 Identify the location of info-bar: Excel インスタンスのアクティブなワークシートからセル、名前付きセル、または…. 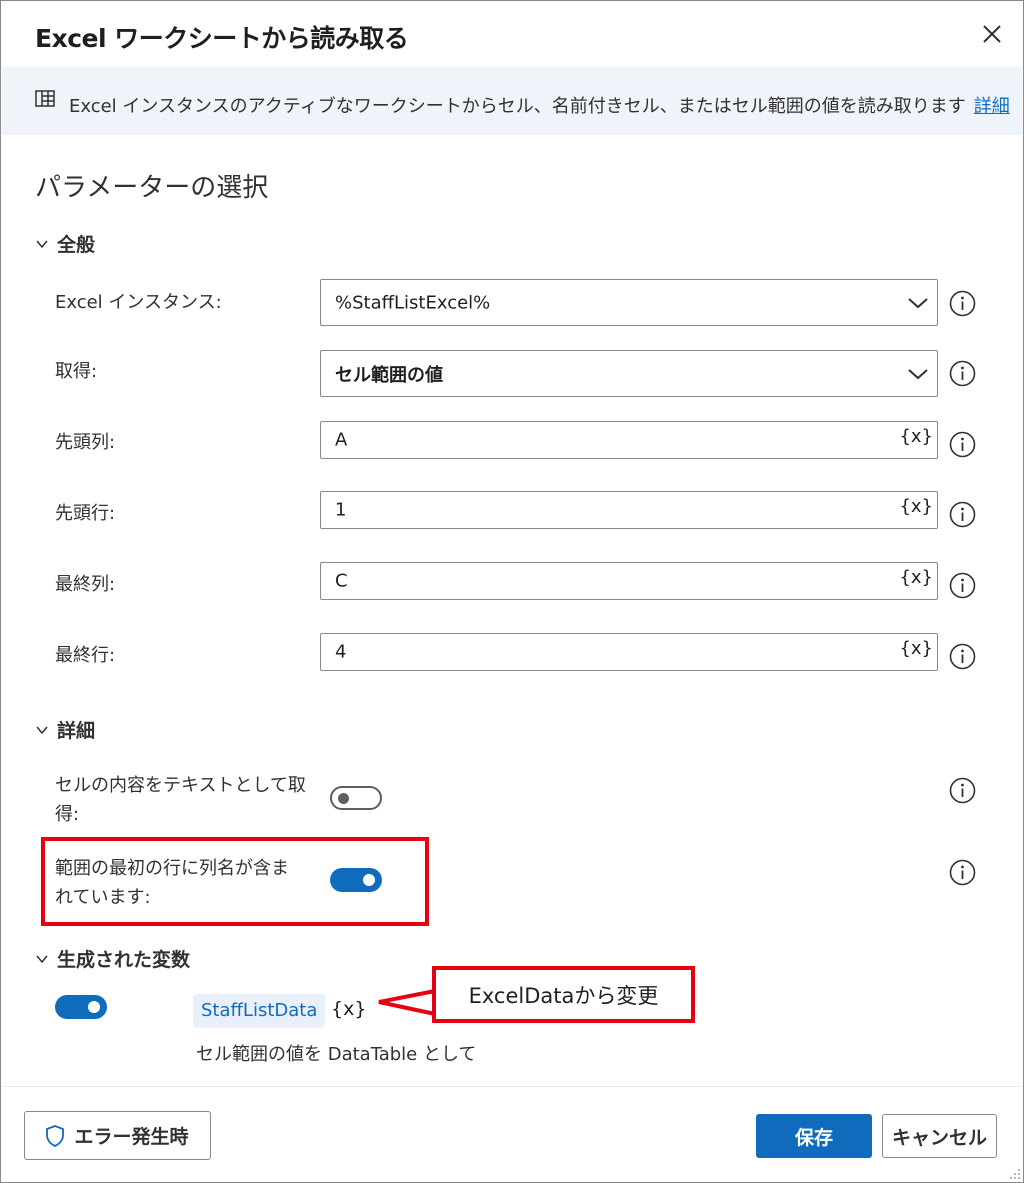
(512, 101).